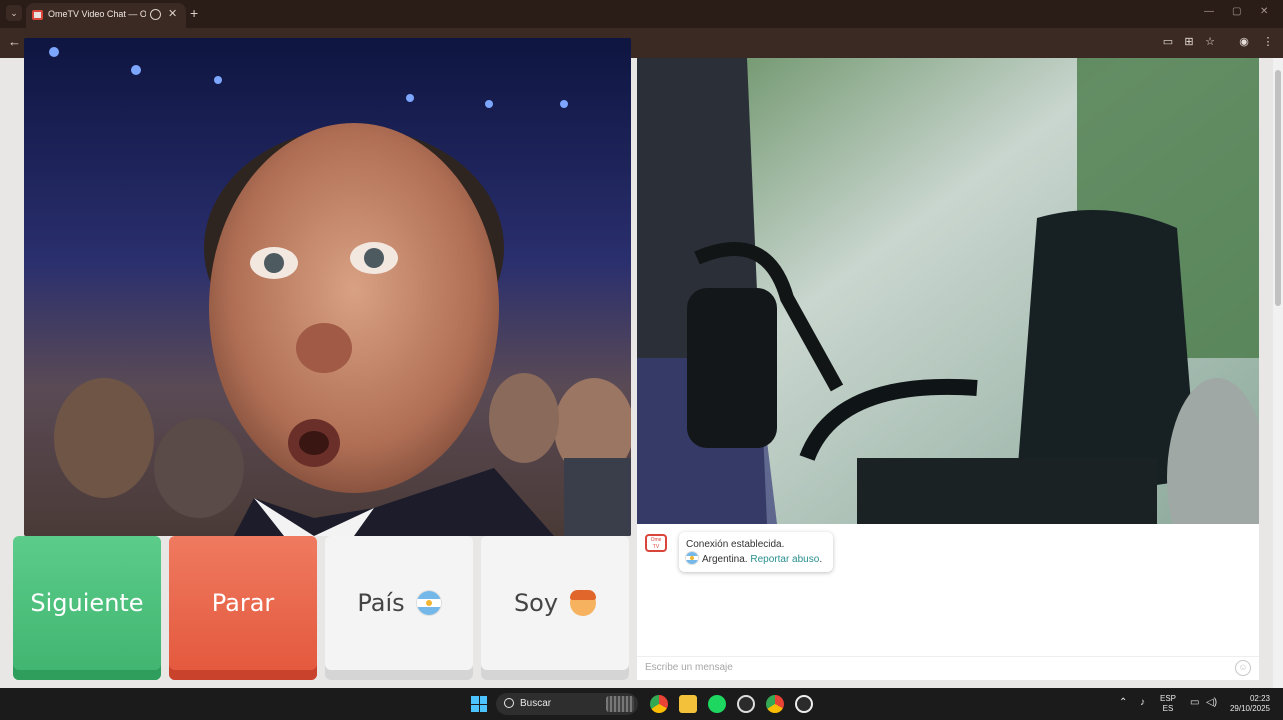  Describe the element at coordinates (194, 13) in the screenshot. I see `new-tab-button: +` at that location.